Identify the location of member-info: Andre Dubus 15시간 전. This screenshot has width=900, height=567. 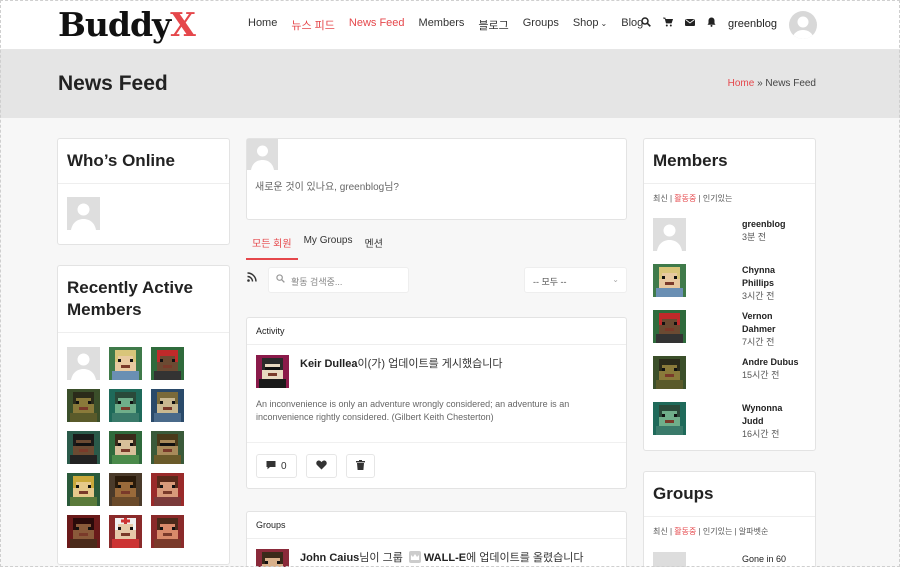
(770, 369).